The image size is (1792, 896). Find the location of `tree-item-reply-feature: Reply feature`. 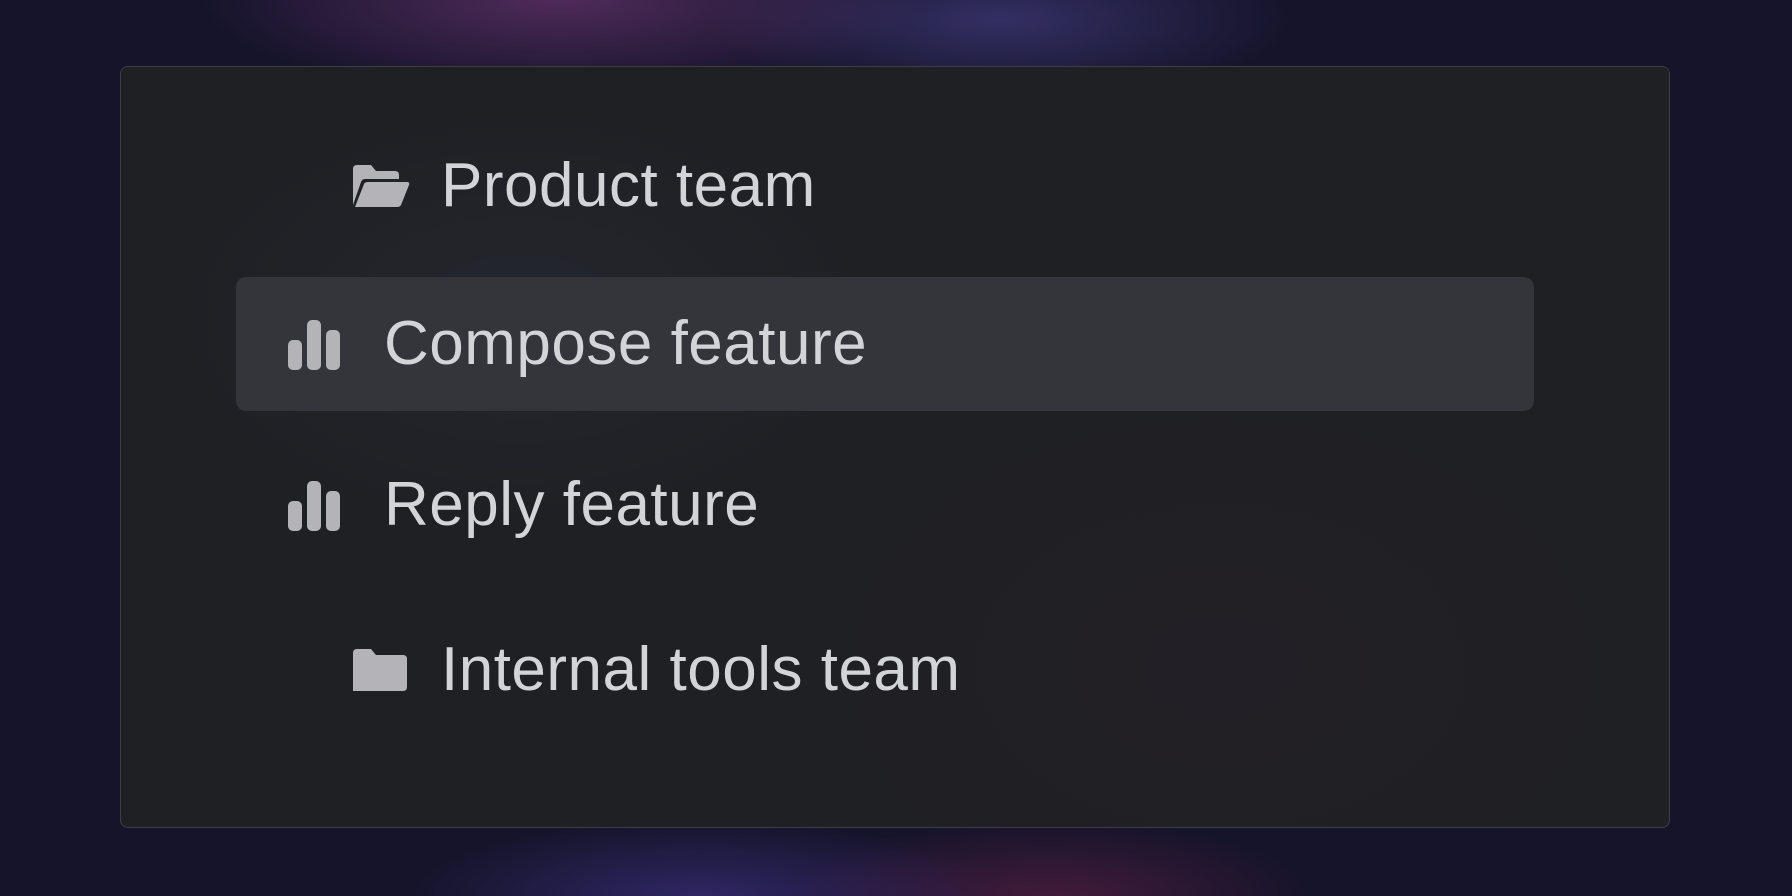

tree-item-reply-feature: Reply feature is located at coordinates (885, 505).